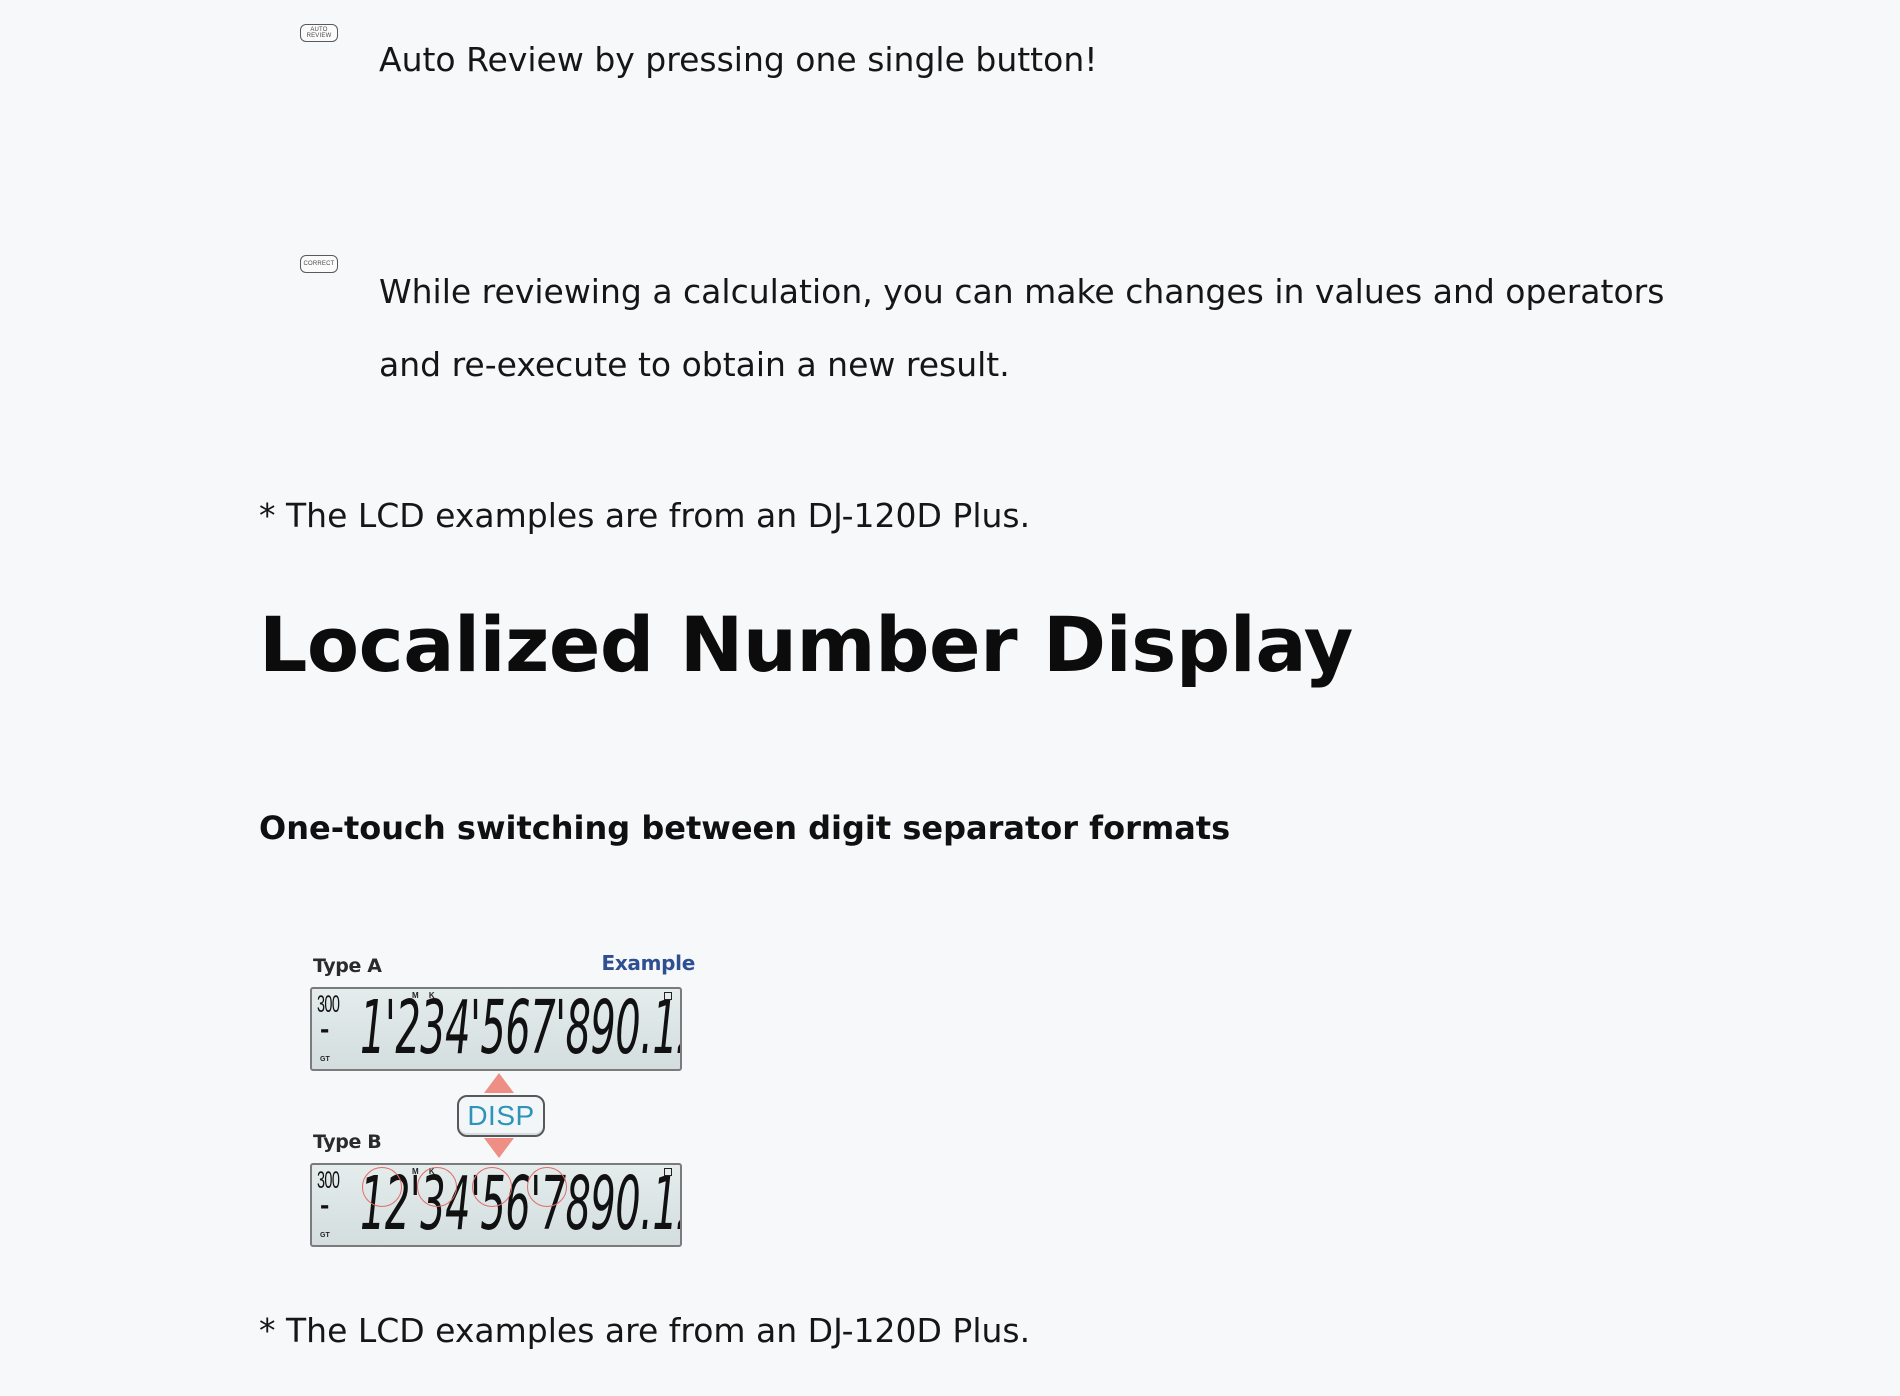 The width and height of the screenshot is (1900, 1396). Describe the element at coordinates (499, 1148) in the screenshot. I see `arrow-down-icon` at that location.